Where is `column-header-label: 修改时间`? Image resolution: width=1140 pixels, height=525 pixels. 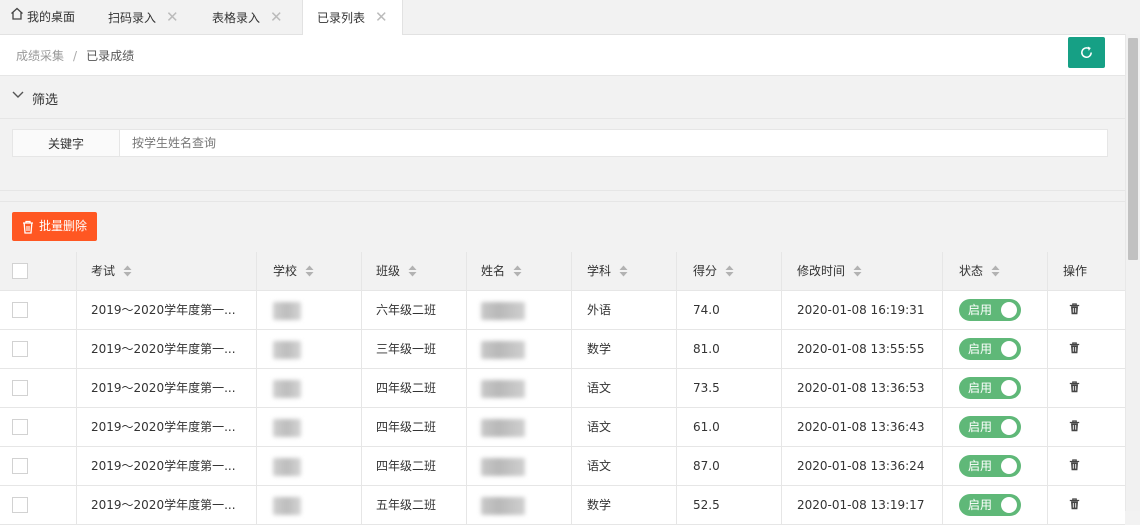 column-header-label: 修改时间 is located at coordinates (821, 271).